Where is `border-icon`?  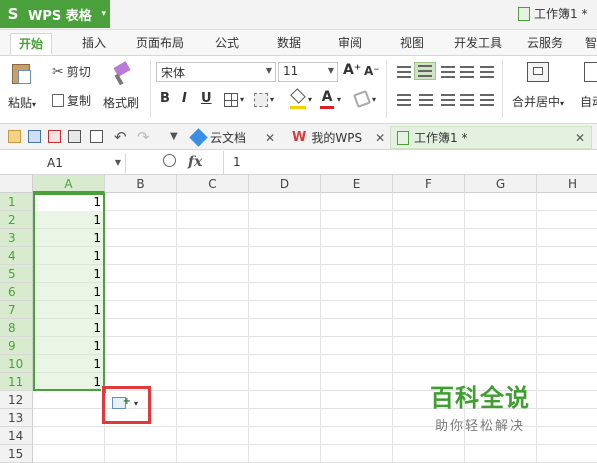
border-icon is located at coordinates (231, 100).